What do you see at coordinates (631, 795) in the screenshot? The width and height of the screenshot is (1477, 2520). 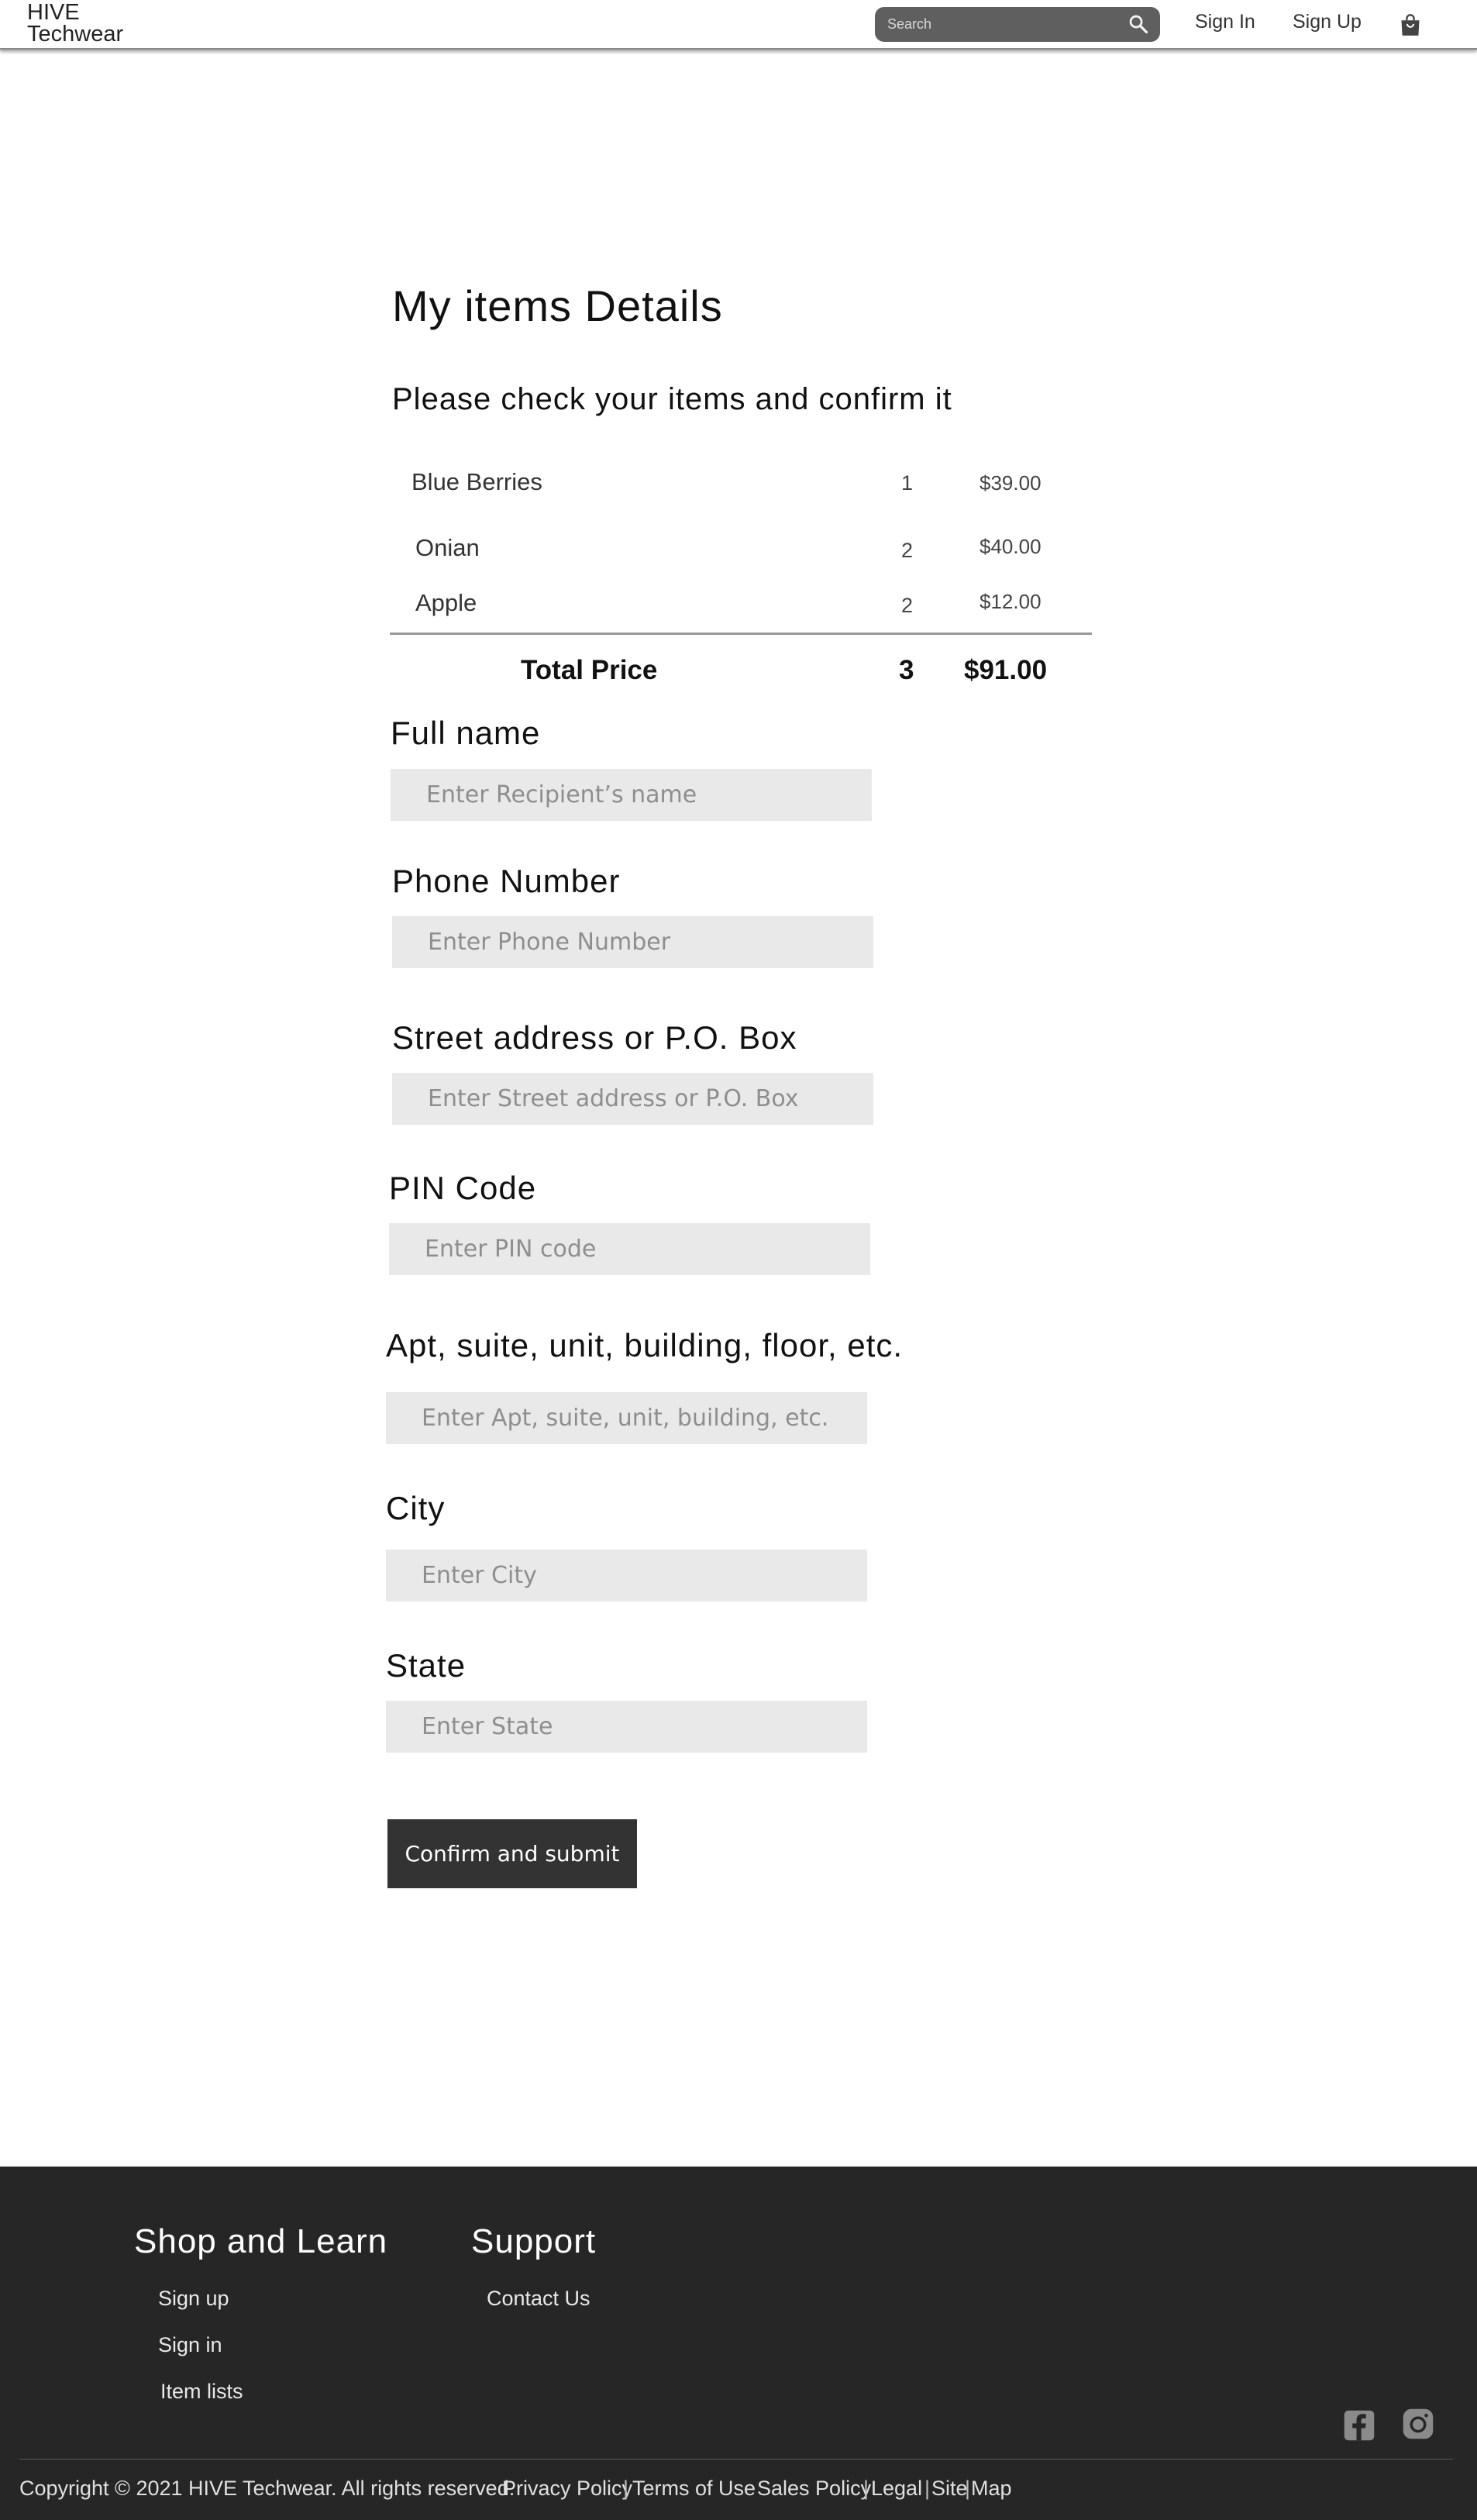 I see `full-name-input` at bounding box center [631, 795].